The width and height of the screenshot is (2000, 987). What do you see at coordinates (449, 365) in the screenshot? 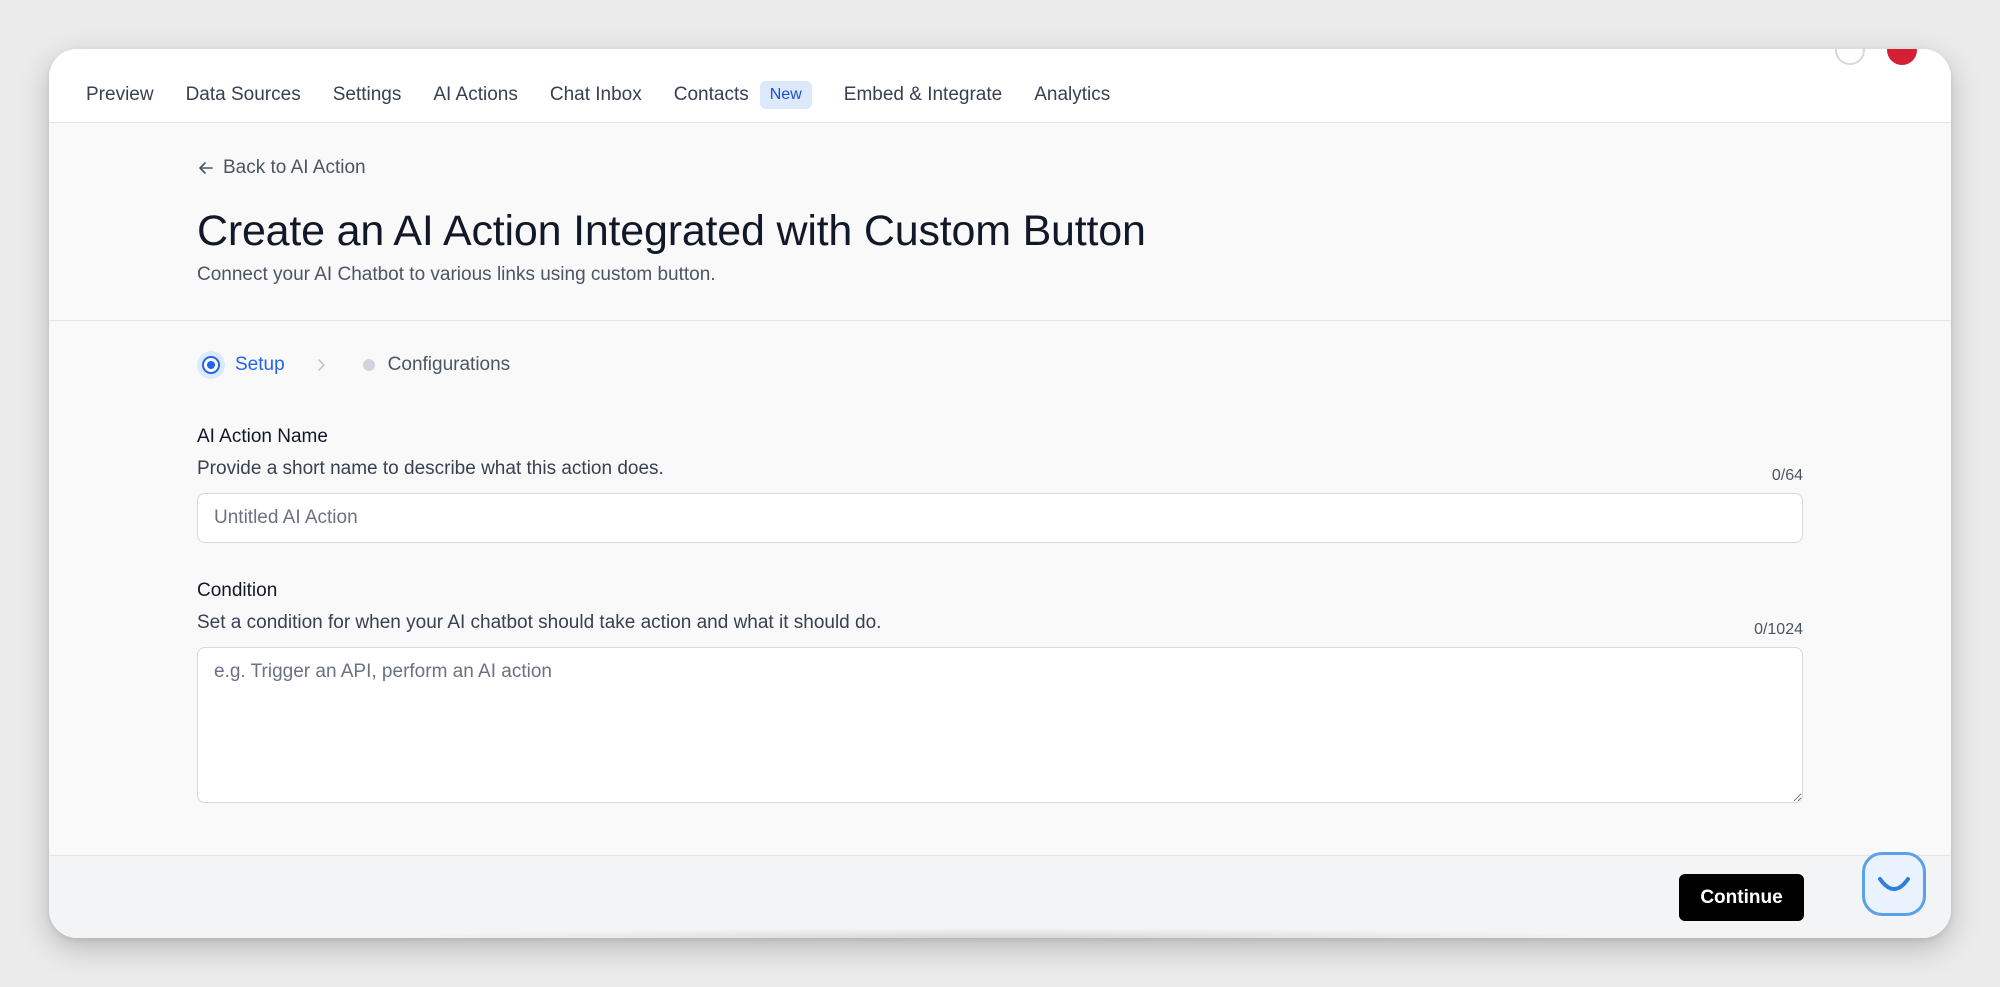
I see `step-configurations: Configurations` at bounding box center [449, 365].